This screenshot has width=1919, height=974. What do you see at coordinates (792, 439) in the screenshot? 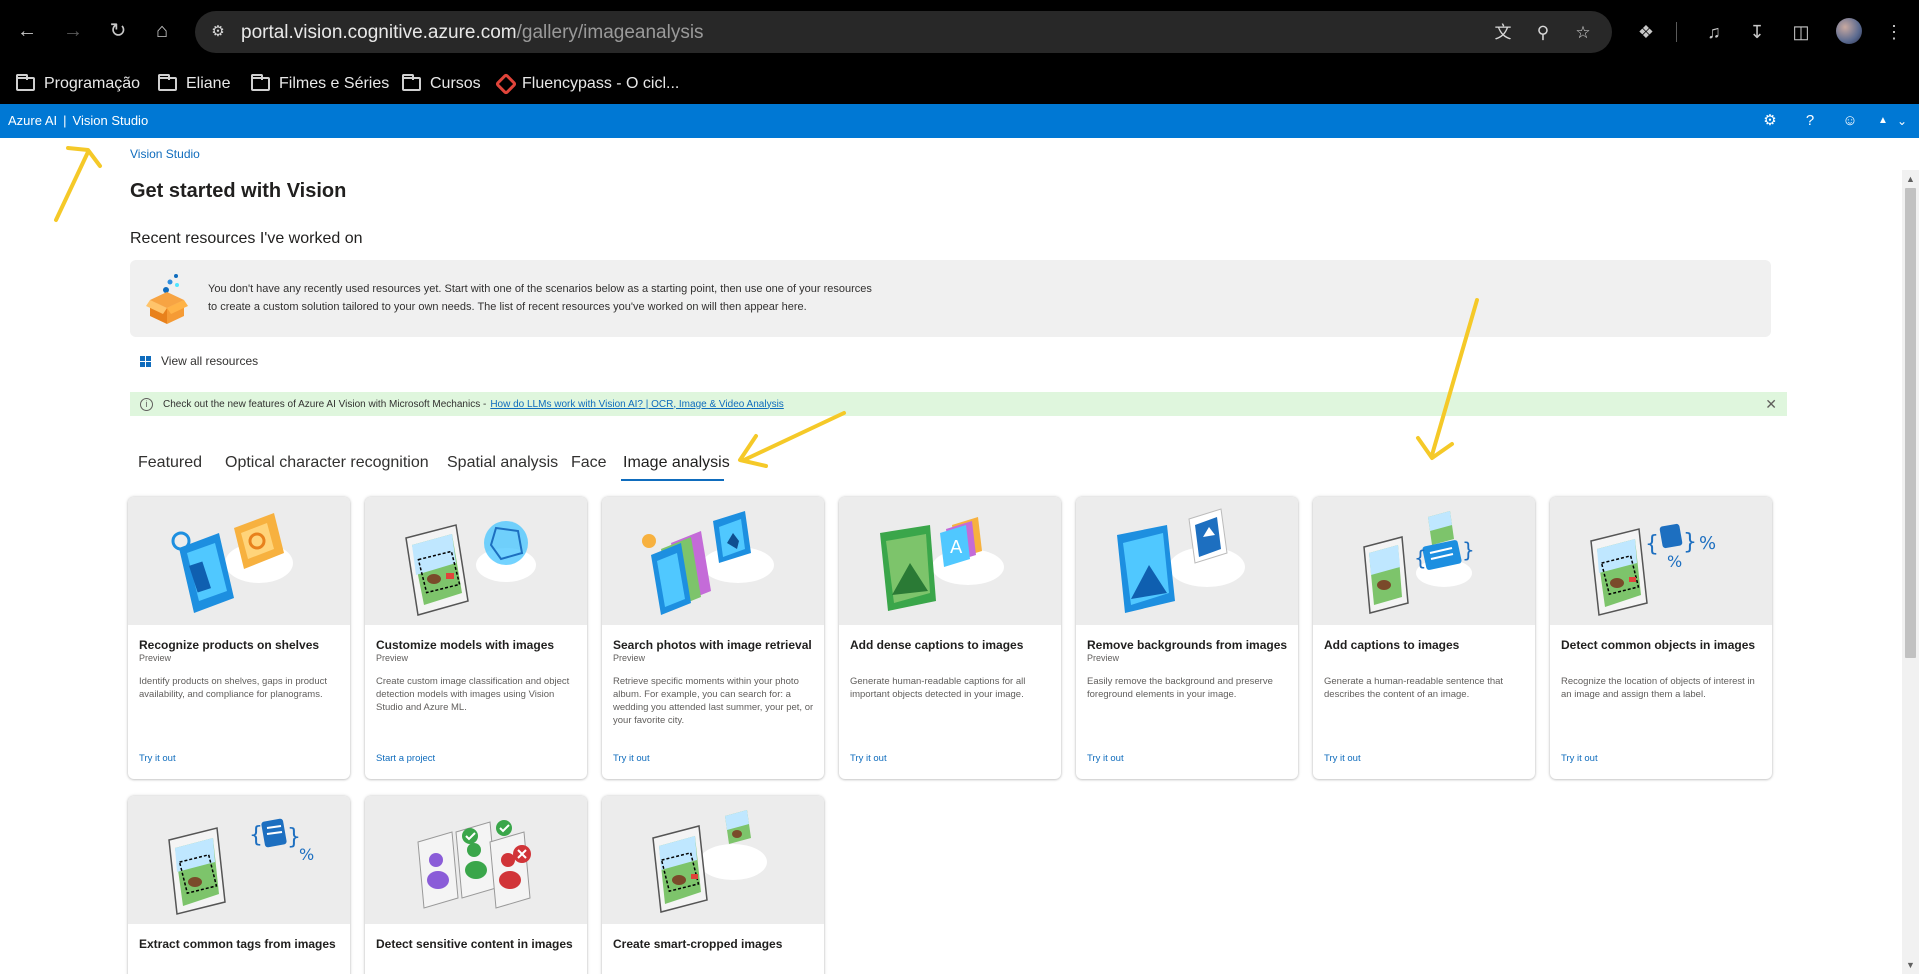
I see `annotation-arrow-tab` at bounding box center [792, 439].